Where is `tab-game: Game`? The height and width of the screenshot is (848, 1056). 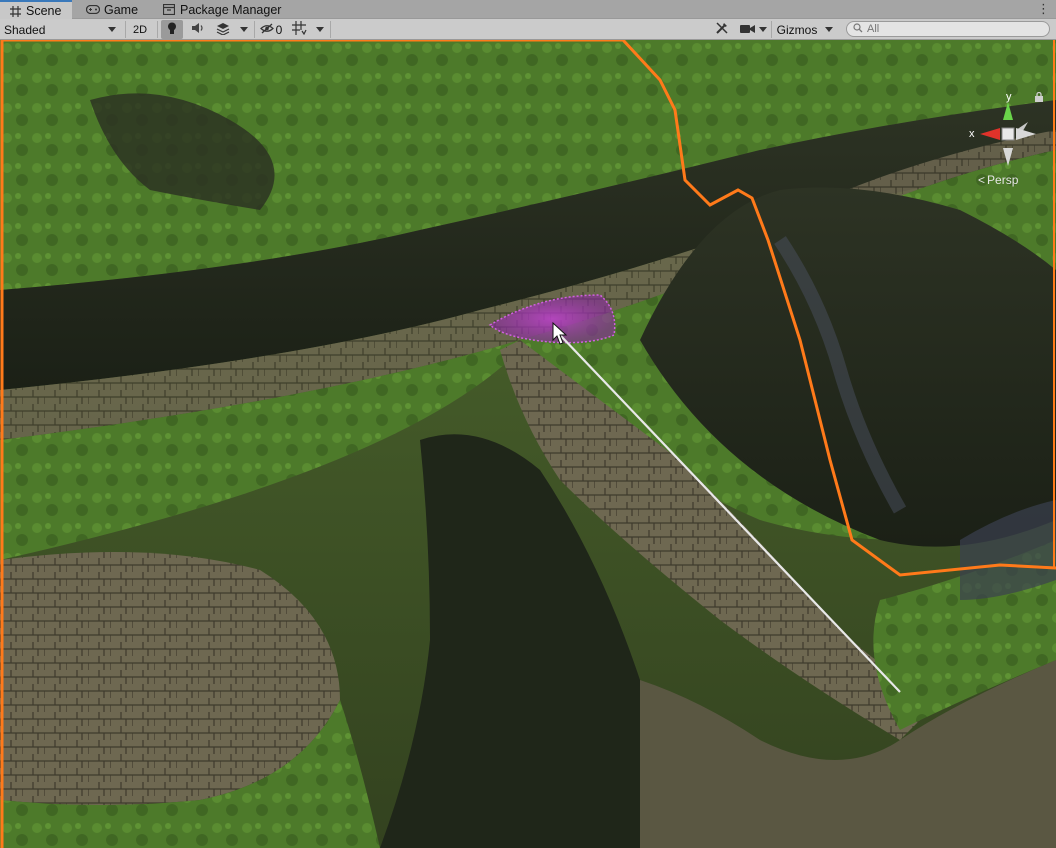 tab-game: Game is located at coordinates (114, 9).